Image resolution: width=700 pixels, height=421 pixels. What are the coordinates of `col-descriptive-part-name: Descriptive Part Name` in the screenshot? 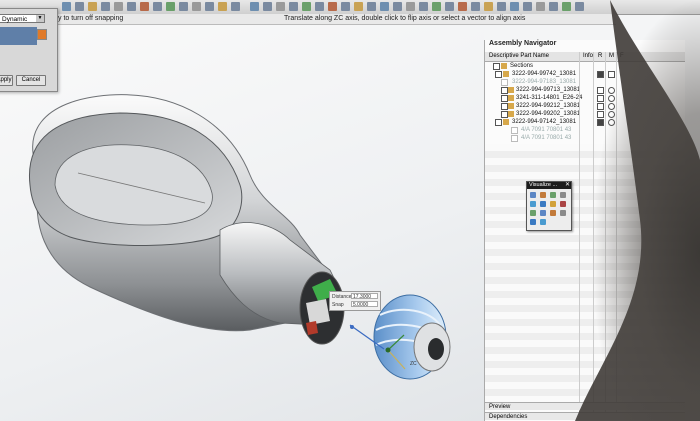 It's located at (519, 56).